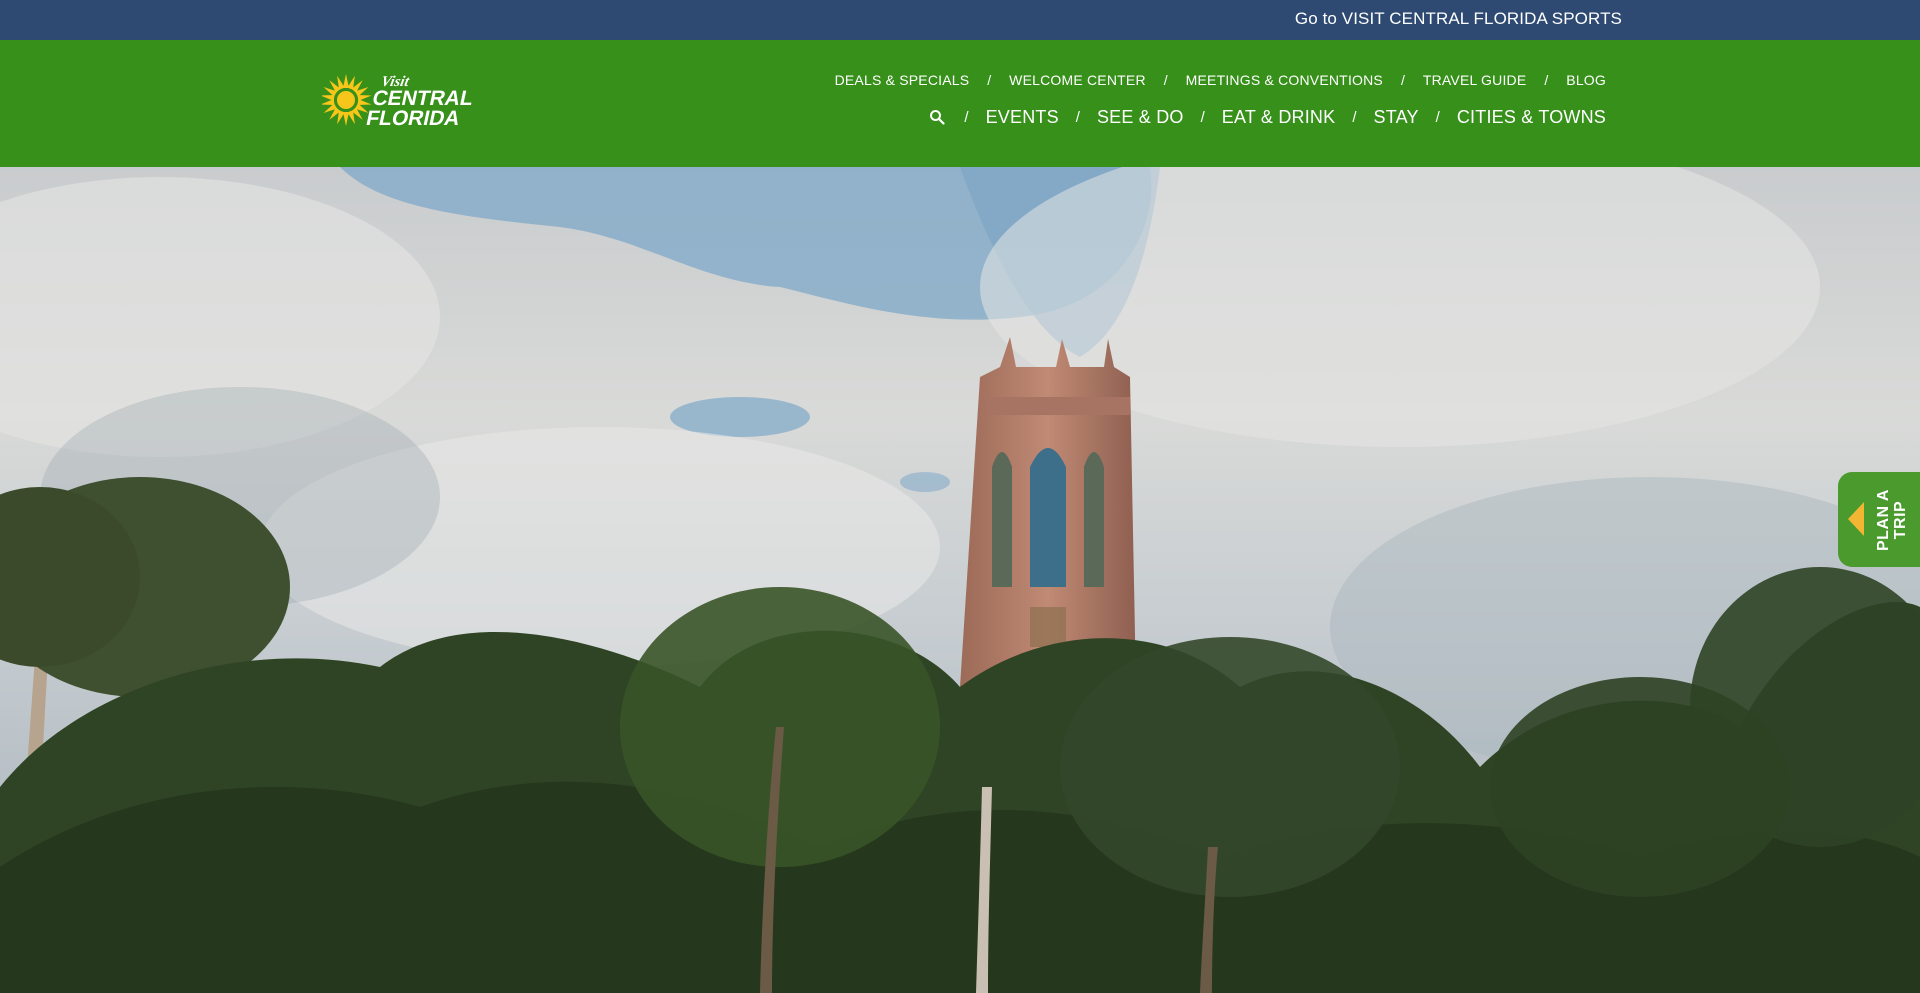 Image resolution: width=1920 pixels, height=993 pixels. Describe the element at coordinates (1140, 117) in the screenshot. I see `nav-see-do: SEE & DO` at that location.